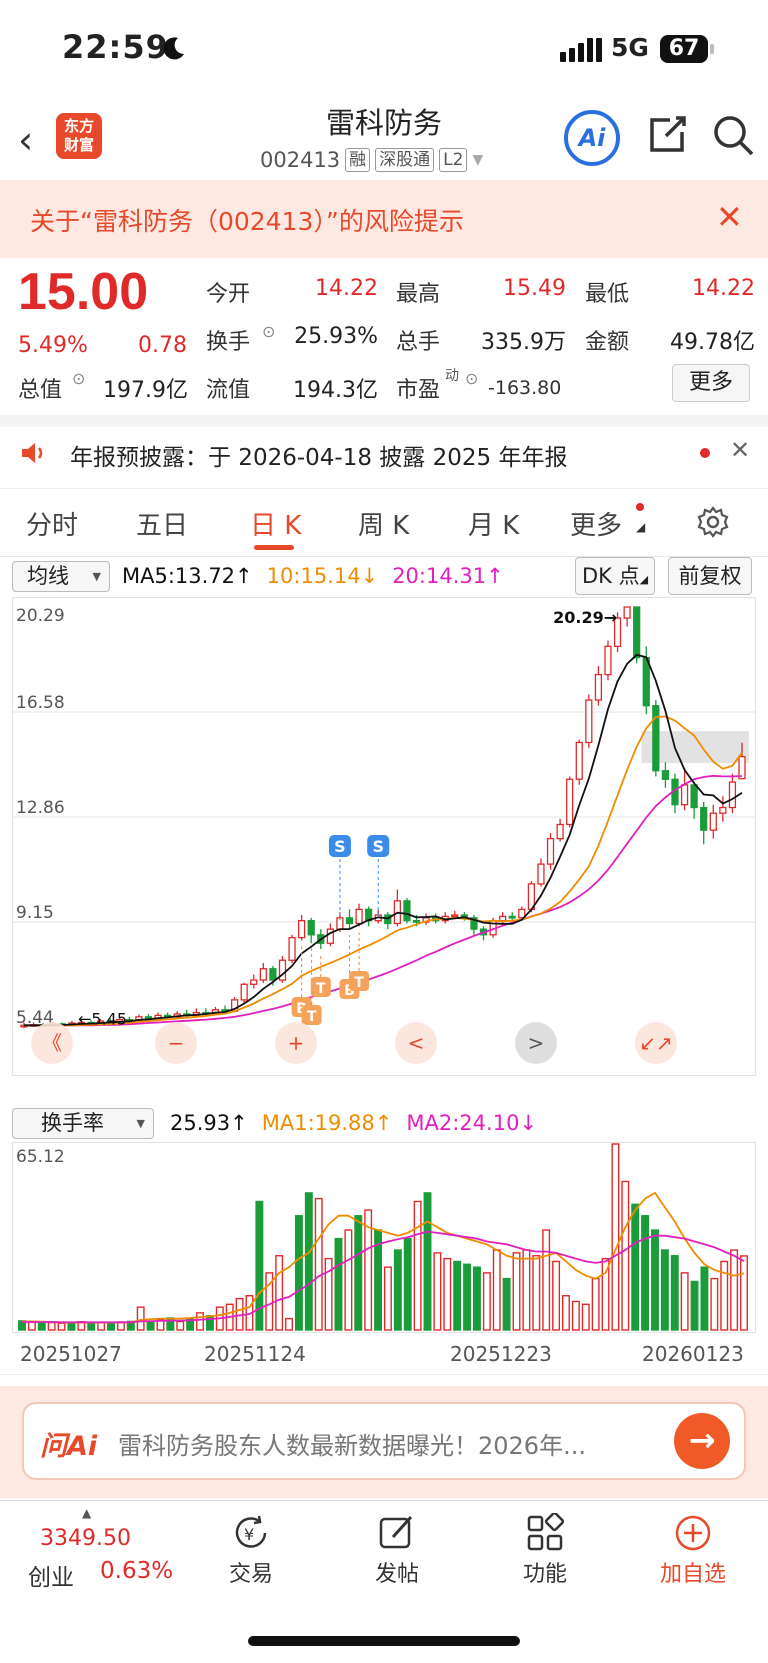 The height and width of the screenshot is (1663, 768). What do you see at coordinates (534, 288) in the screenshot?
I see `high-value: 15.49` at bounding box center [534, 288].